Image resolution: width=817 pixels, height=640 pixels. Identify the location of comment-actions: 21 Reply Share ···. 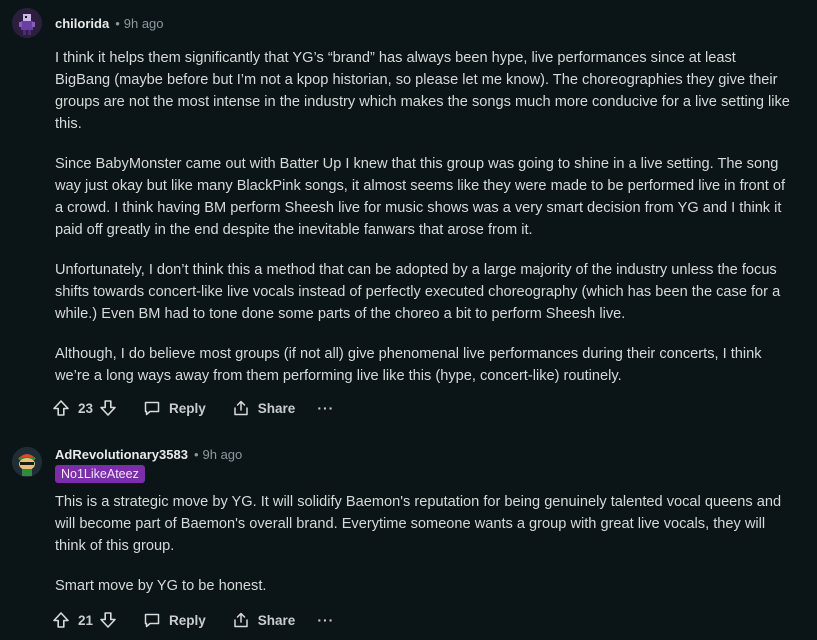
(193, 620).